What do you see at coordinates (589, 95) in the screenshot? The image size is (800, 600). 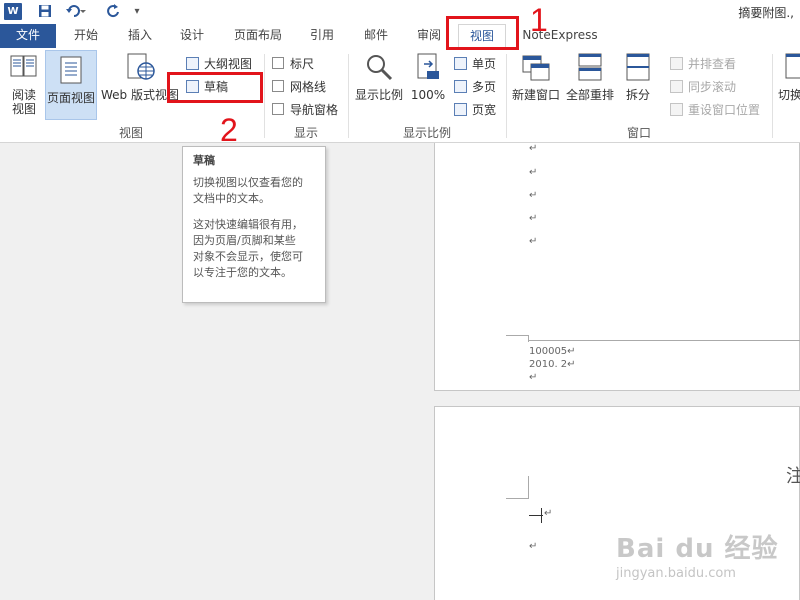 I see `arrange-all-label: 全部重排` at bounding box center [589, 95].